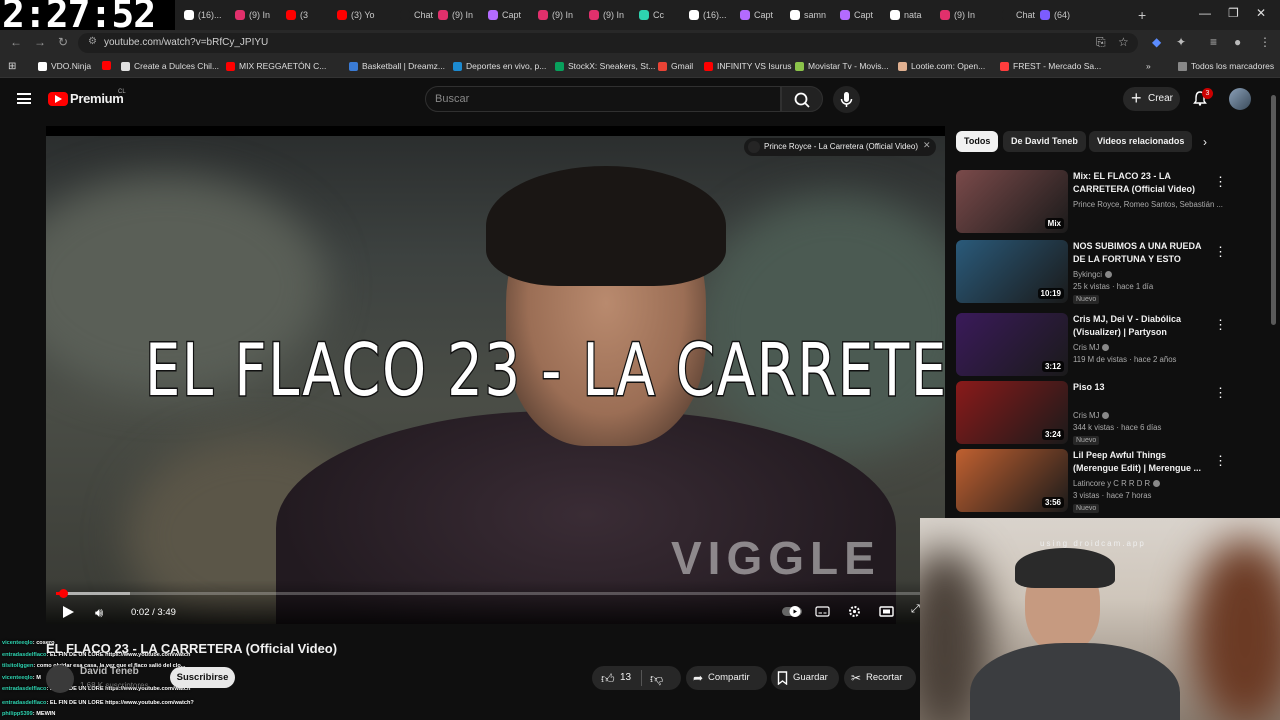 The height and width of the screenshot is (720, 1280). What do you see at coordinates (99, 613) in the screenshot?
I see `volume-icon: 🔊︎` at bounding box center [99, 613].